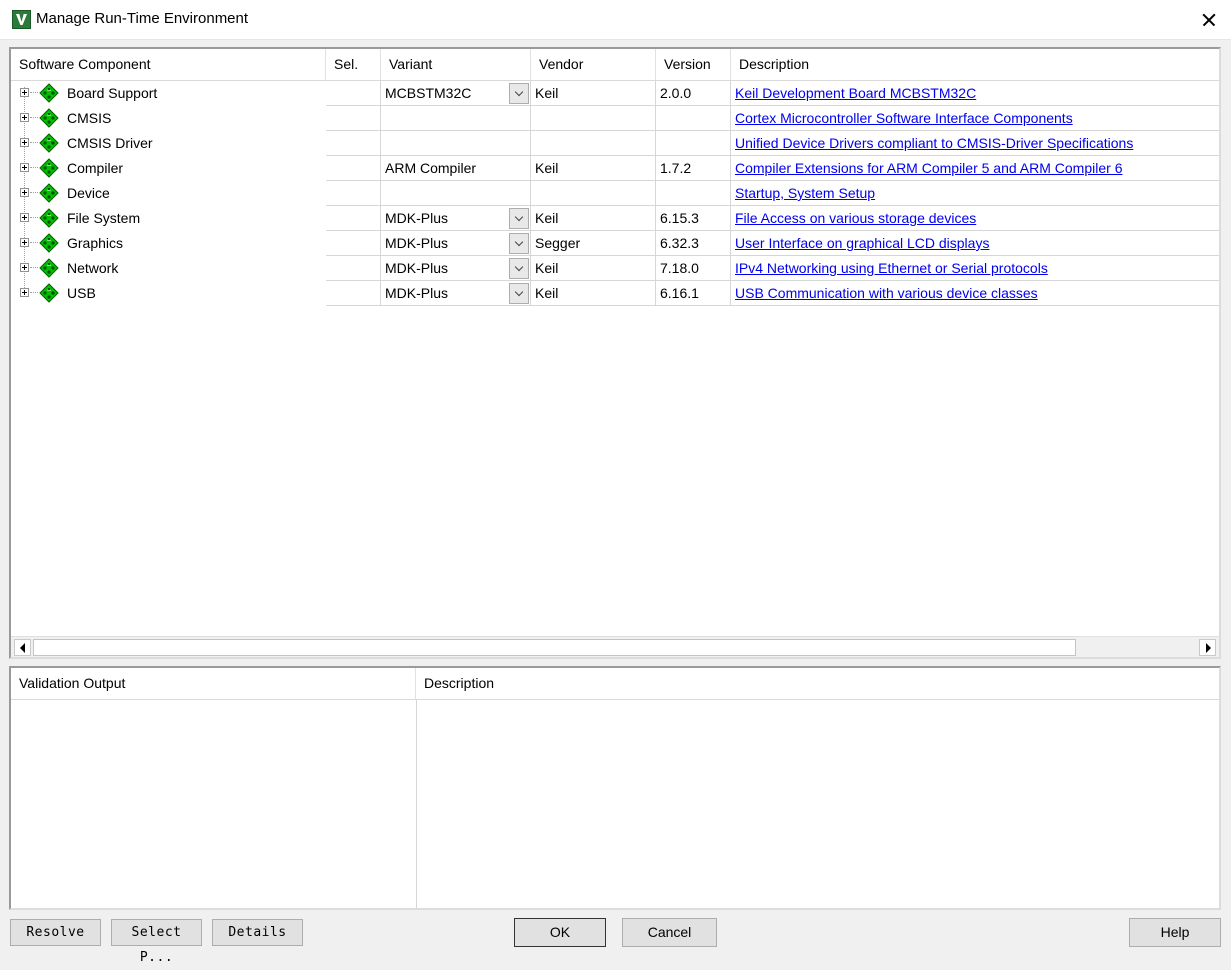  Describe the element at coordinates (93, 268) in the screenshot. I see `component-name: Network` at that location.